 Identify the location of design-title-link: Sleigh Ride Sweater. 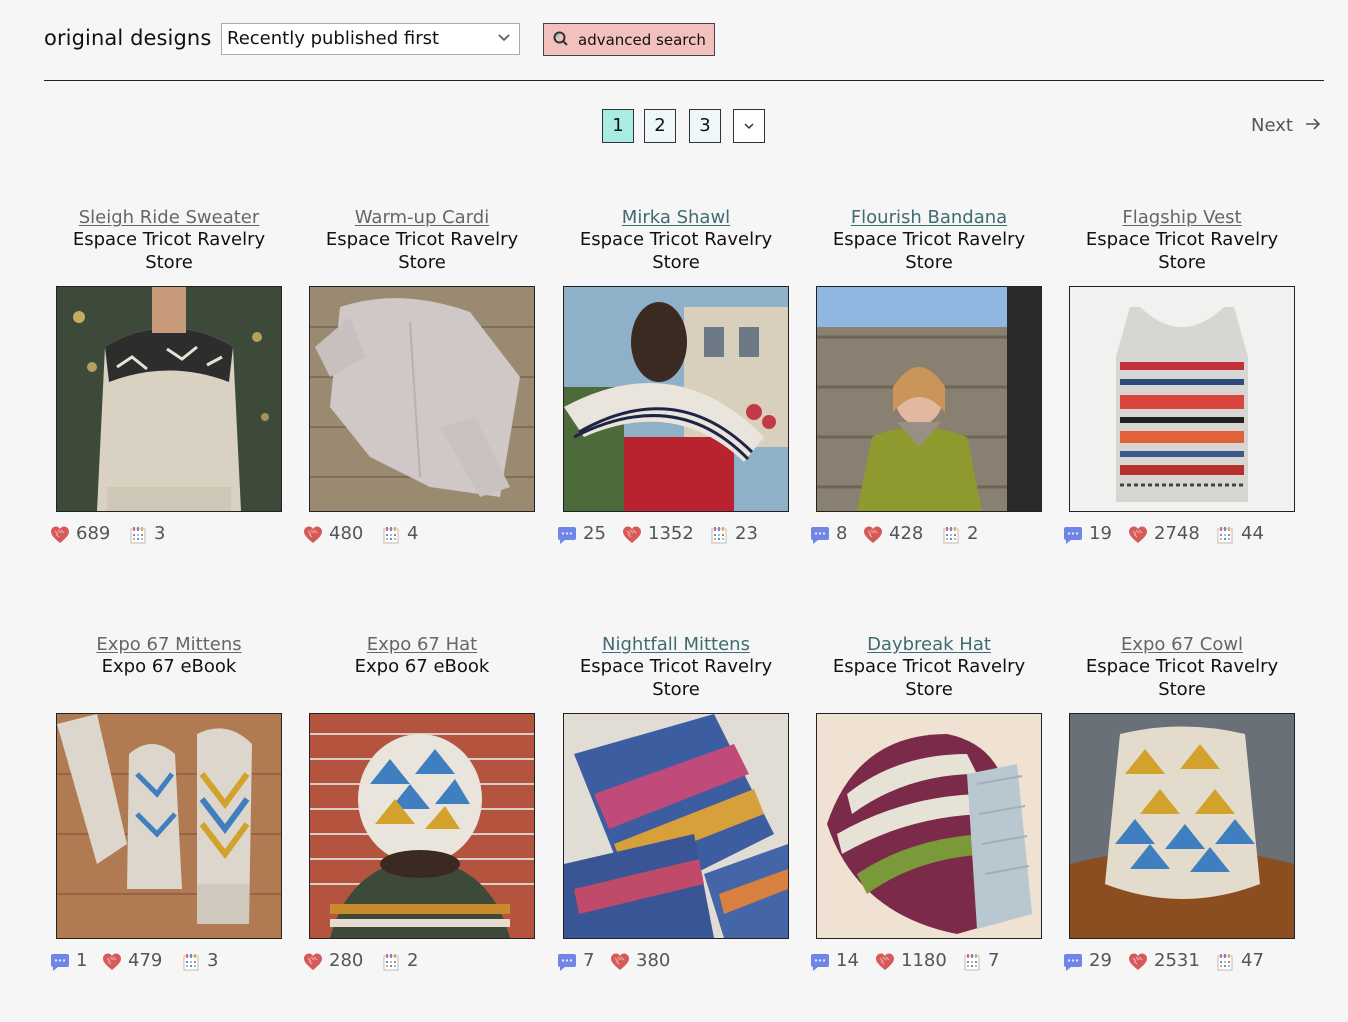
(169, 217).